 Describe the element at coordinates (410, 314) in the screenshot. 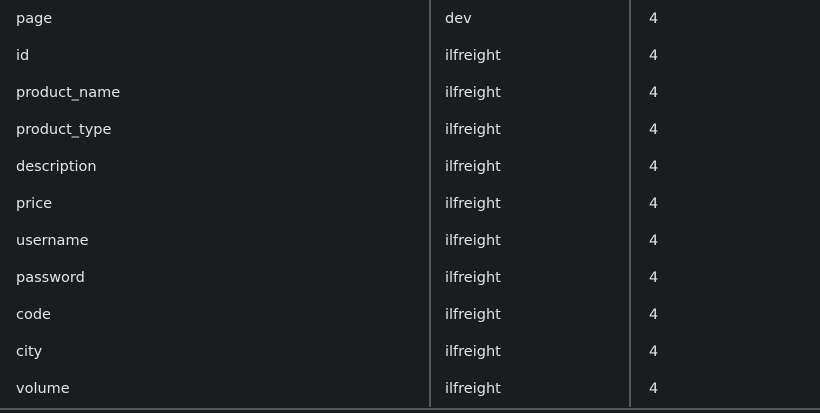

I see `table-row: code ilfreight 4` at that location.